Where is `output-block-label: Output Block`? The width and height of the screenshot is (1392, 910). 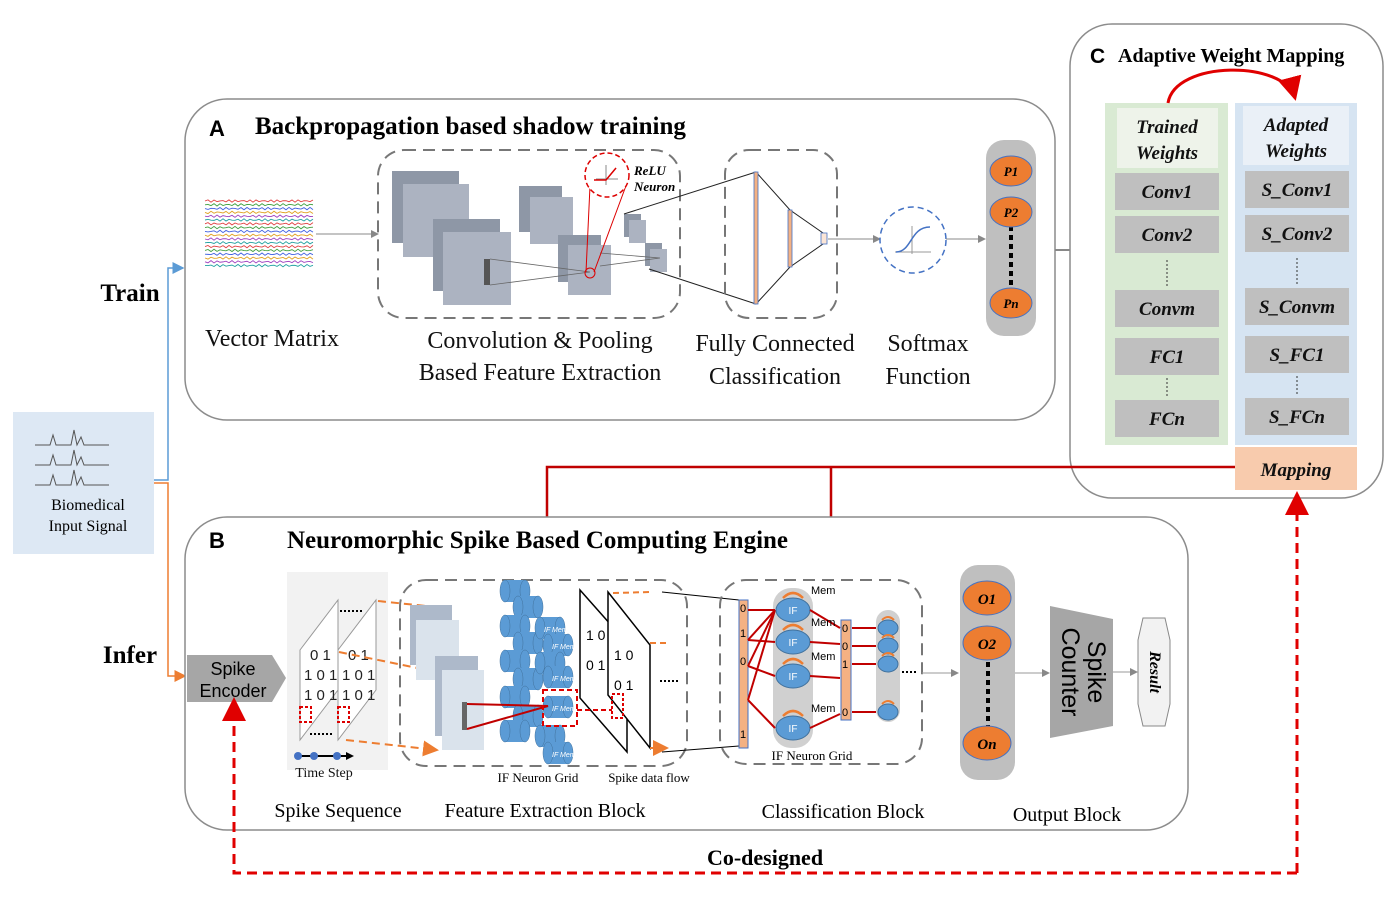
output-block-label: Output Block is located at coordinates (1067, 815).